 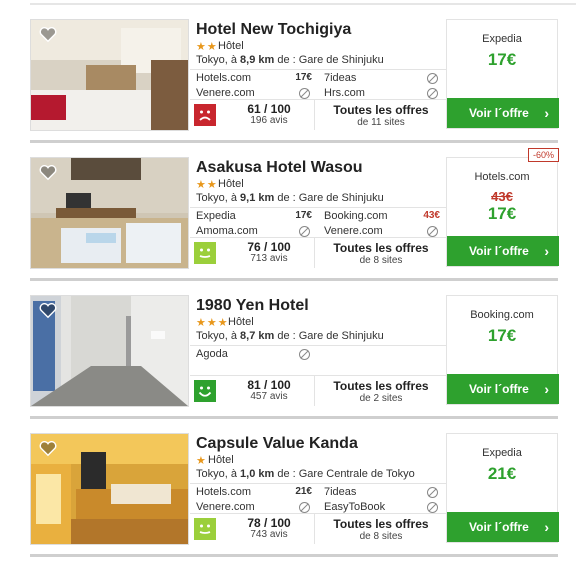 What do you see at coordinates (269, 396) in the screenshot?
I see `review-count: 457 avis` at bounding box center [269, 396].